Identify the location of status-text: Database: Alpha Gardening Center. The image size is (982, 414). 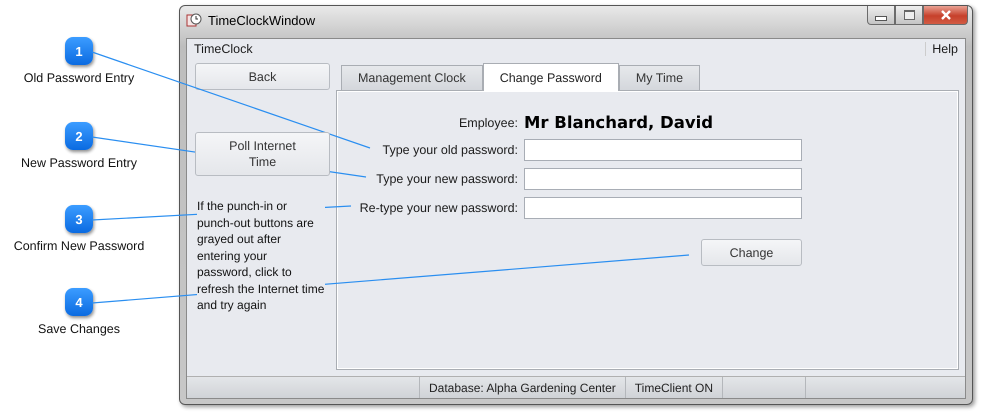
(523, 387).